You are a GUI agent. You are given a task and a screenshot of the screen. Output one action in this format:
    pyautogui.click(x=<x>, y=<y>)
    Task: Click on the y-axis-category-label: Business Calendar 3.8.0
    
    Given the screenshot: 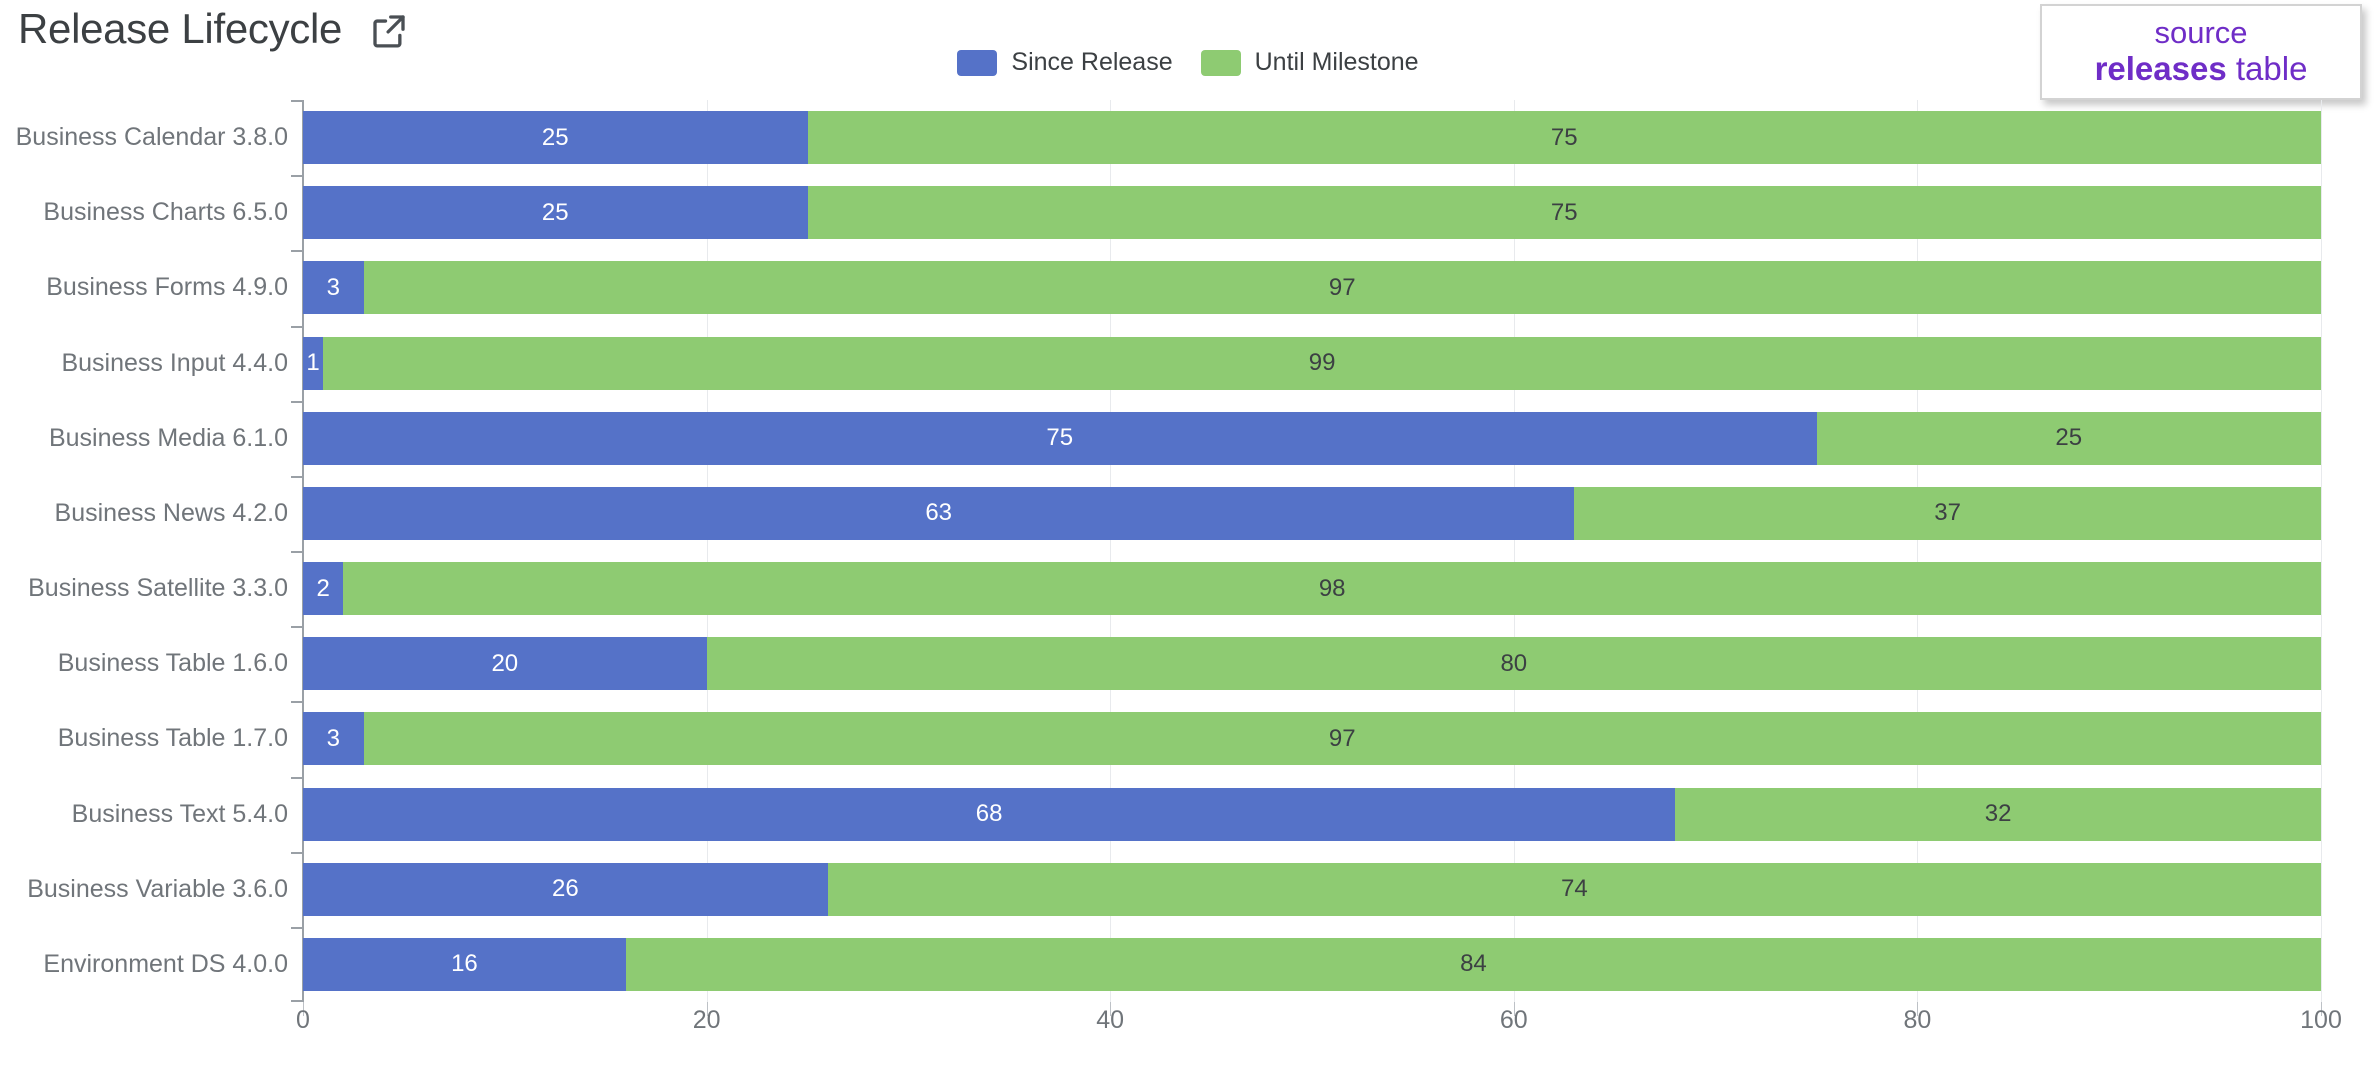 What is the action you would take?
    pyautogui.click(x=151, y=137)
    